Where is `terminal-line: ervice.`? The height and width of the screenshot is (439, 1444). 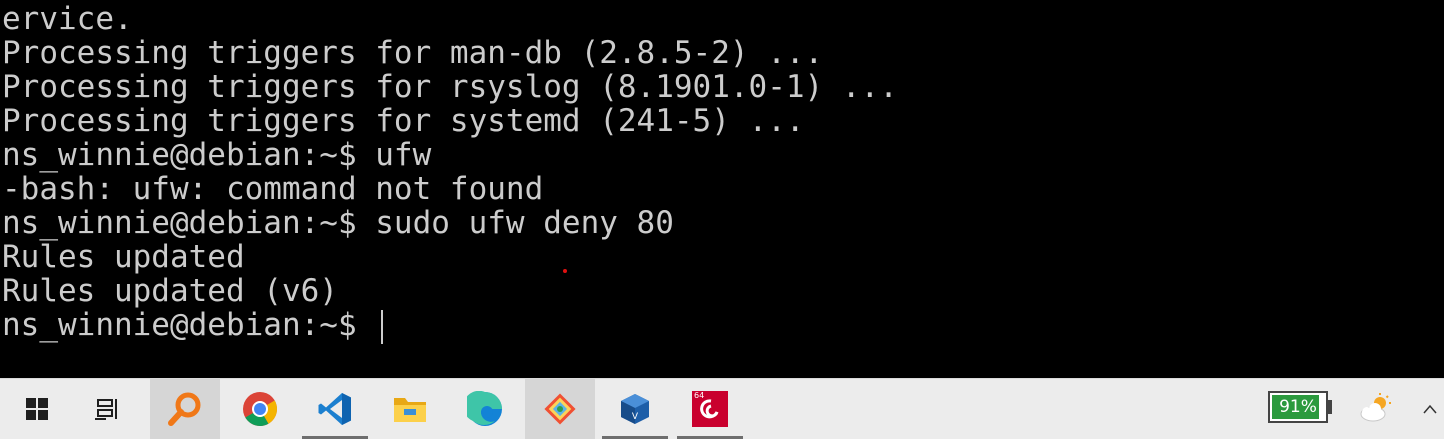
terminal-line: ervice. is located at coordinates (67, 19).